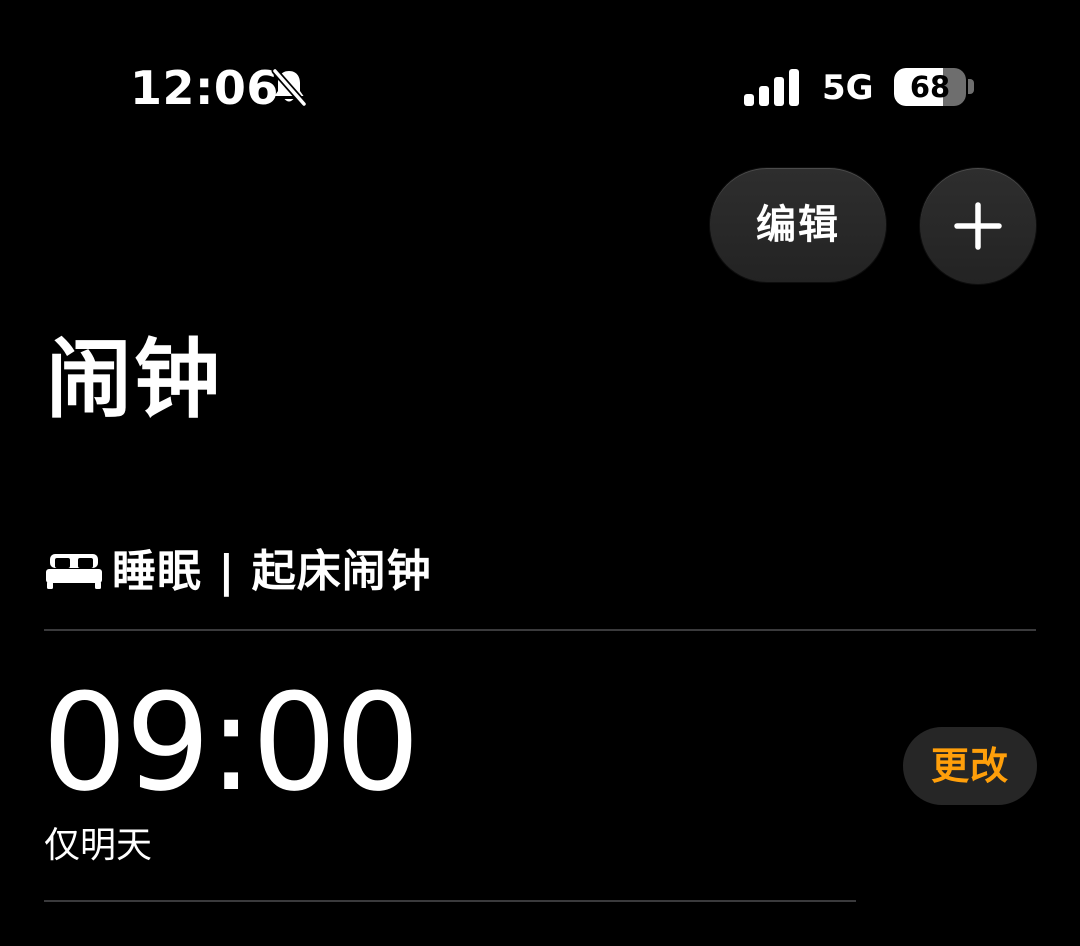 This screenshot has width=1080, height=946. Describe the element at coordinates (289, 87) in the screenshot. I see `bell-slash-icon` at that location.